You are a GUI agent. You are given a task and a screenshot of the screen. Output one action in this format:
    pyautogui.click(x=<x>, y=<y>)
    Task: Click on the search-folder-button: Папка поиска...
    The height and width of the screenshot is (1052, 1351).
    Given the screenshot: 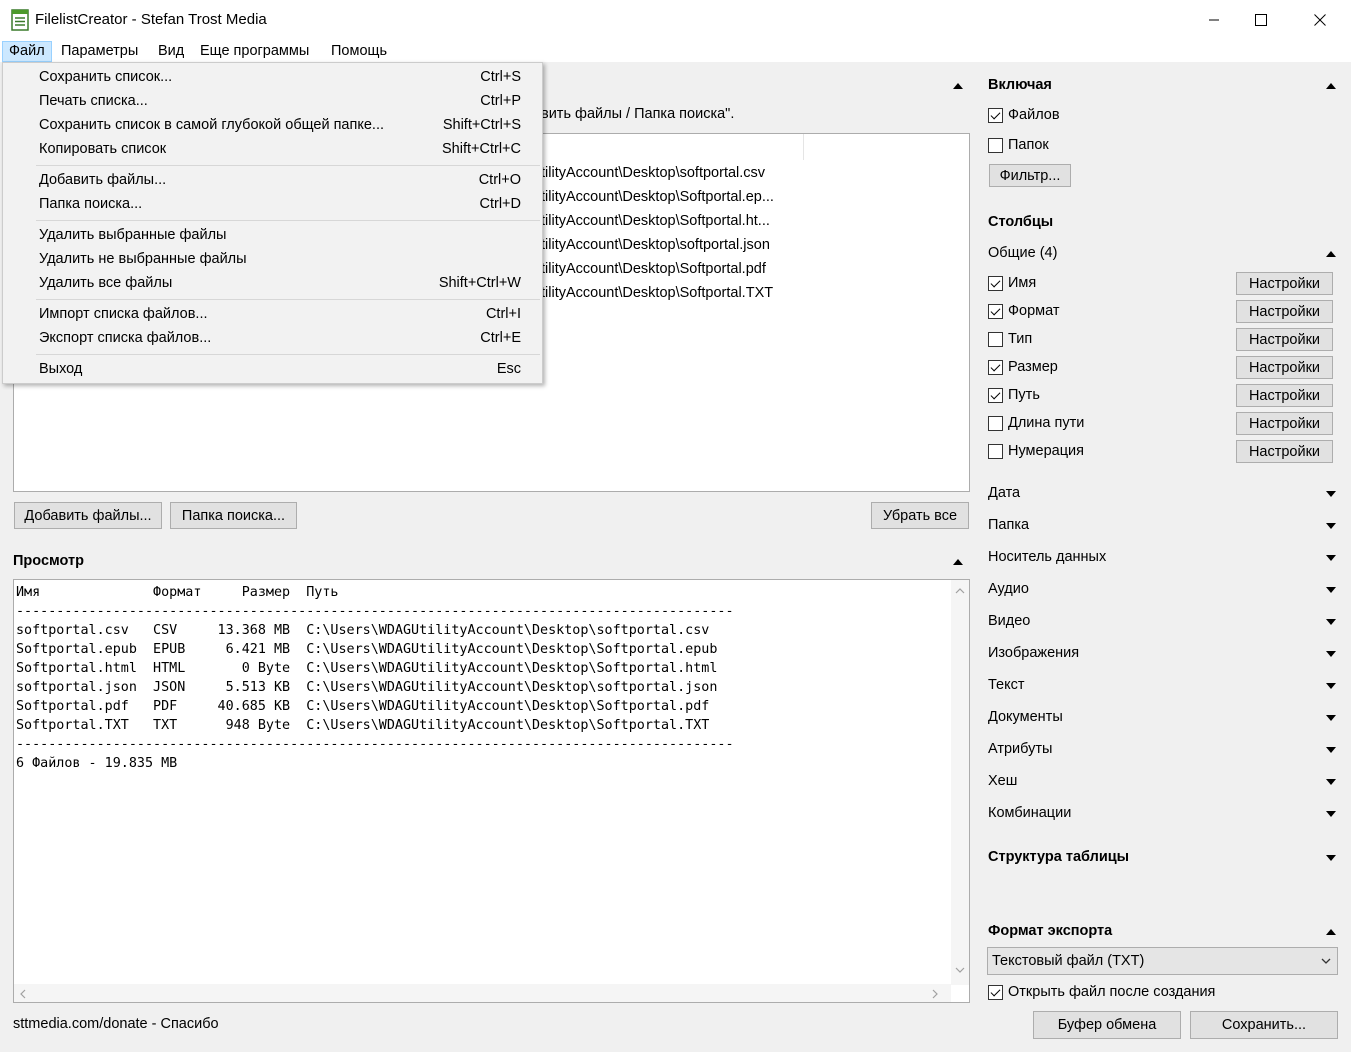 What is the action you would take?
    pyautogui.click(x=233, y=515)
    